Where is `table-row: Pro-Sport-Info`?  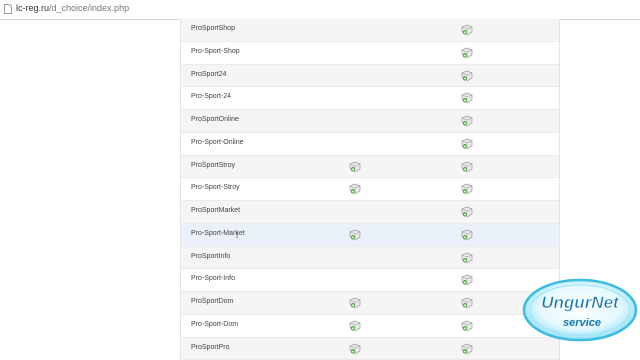
table-row: Pro-Sport-Info is located at coordinates (370, 280).